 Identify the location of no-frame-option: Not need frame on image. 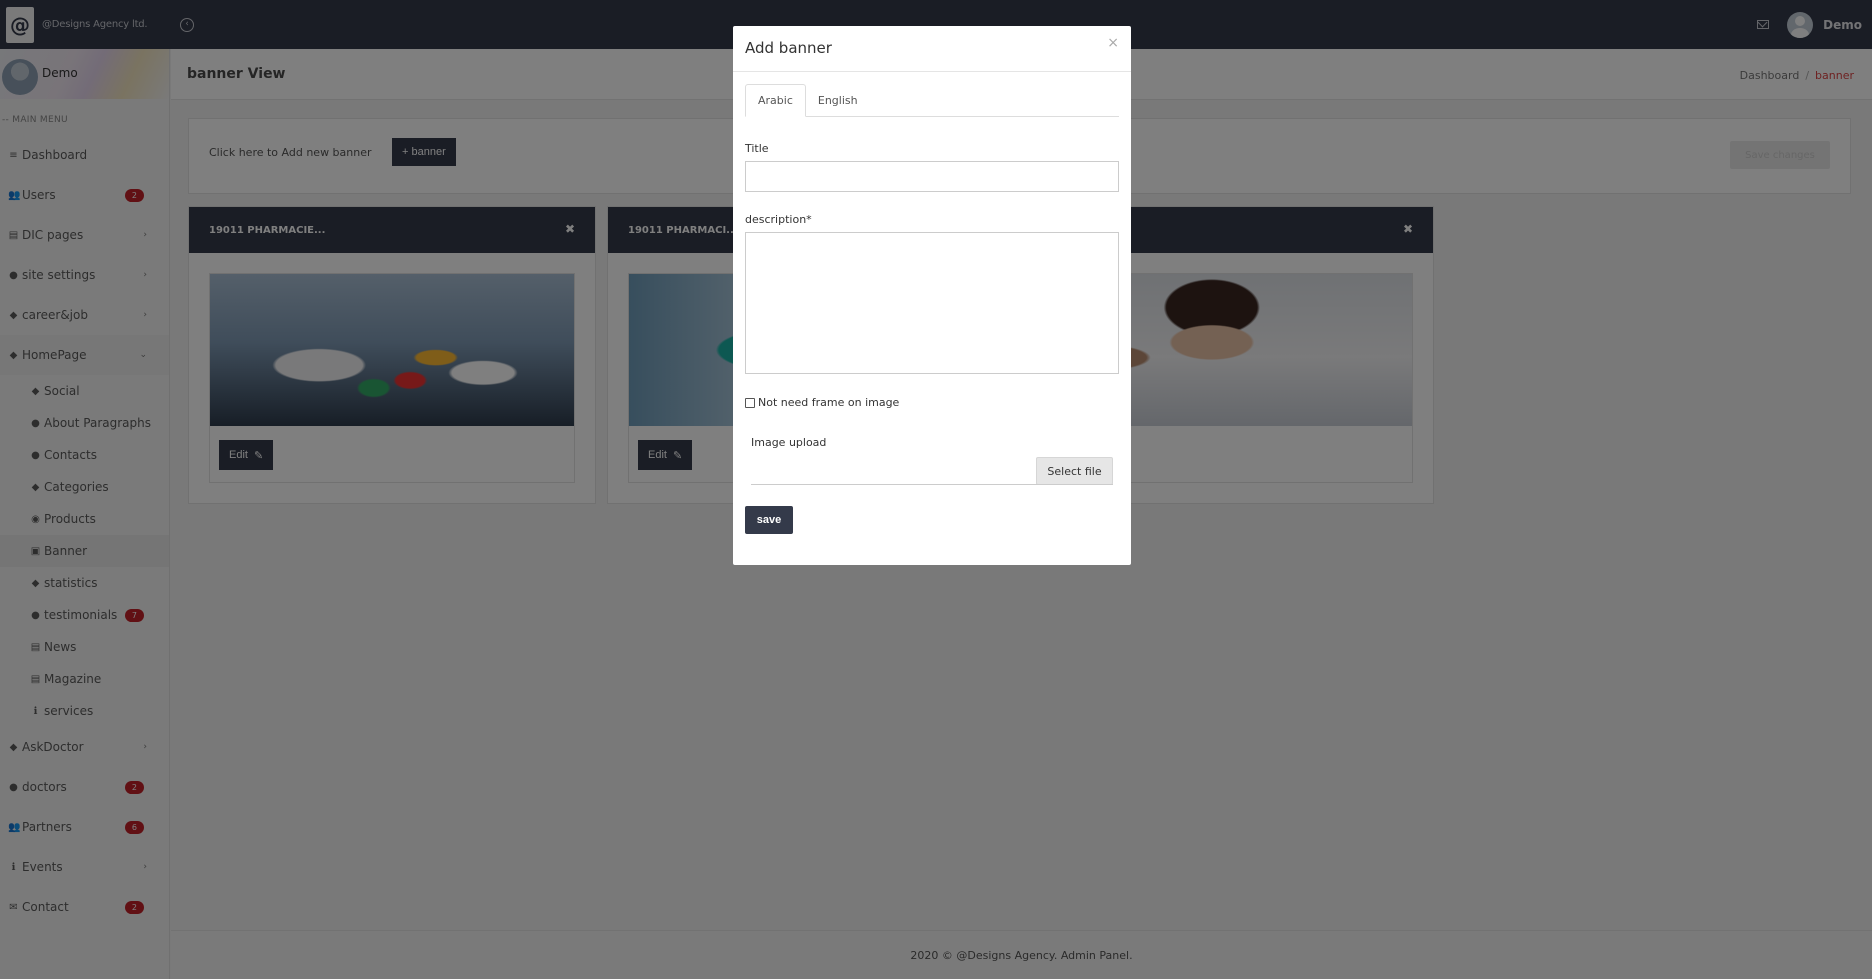
(822, 402).